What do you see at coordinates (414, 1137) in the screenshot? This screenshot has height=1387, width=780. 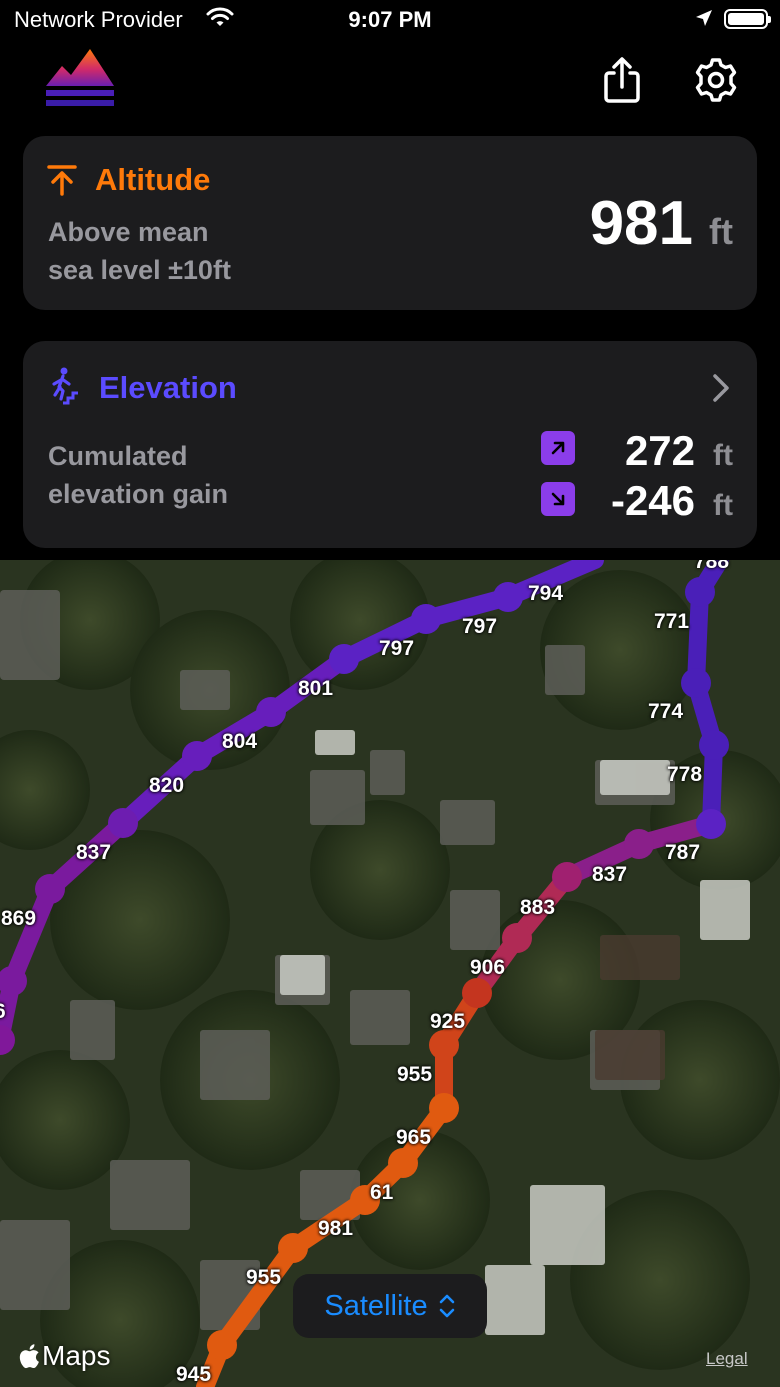 I see `track-point-label: 965` at bounding box center [414, 1137].